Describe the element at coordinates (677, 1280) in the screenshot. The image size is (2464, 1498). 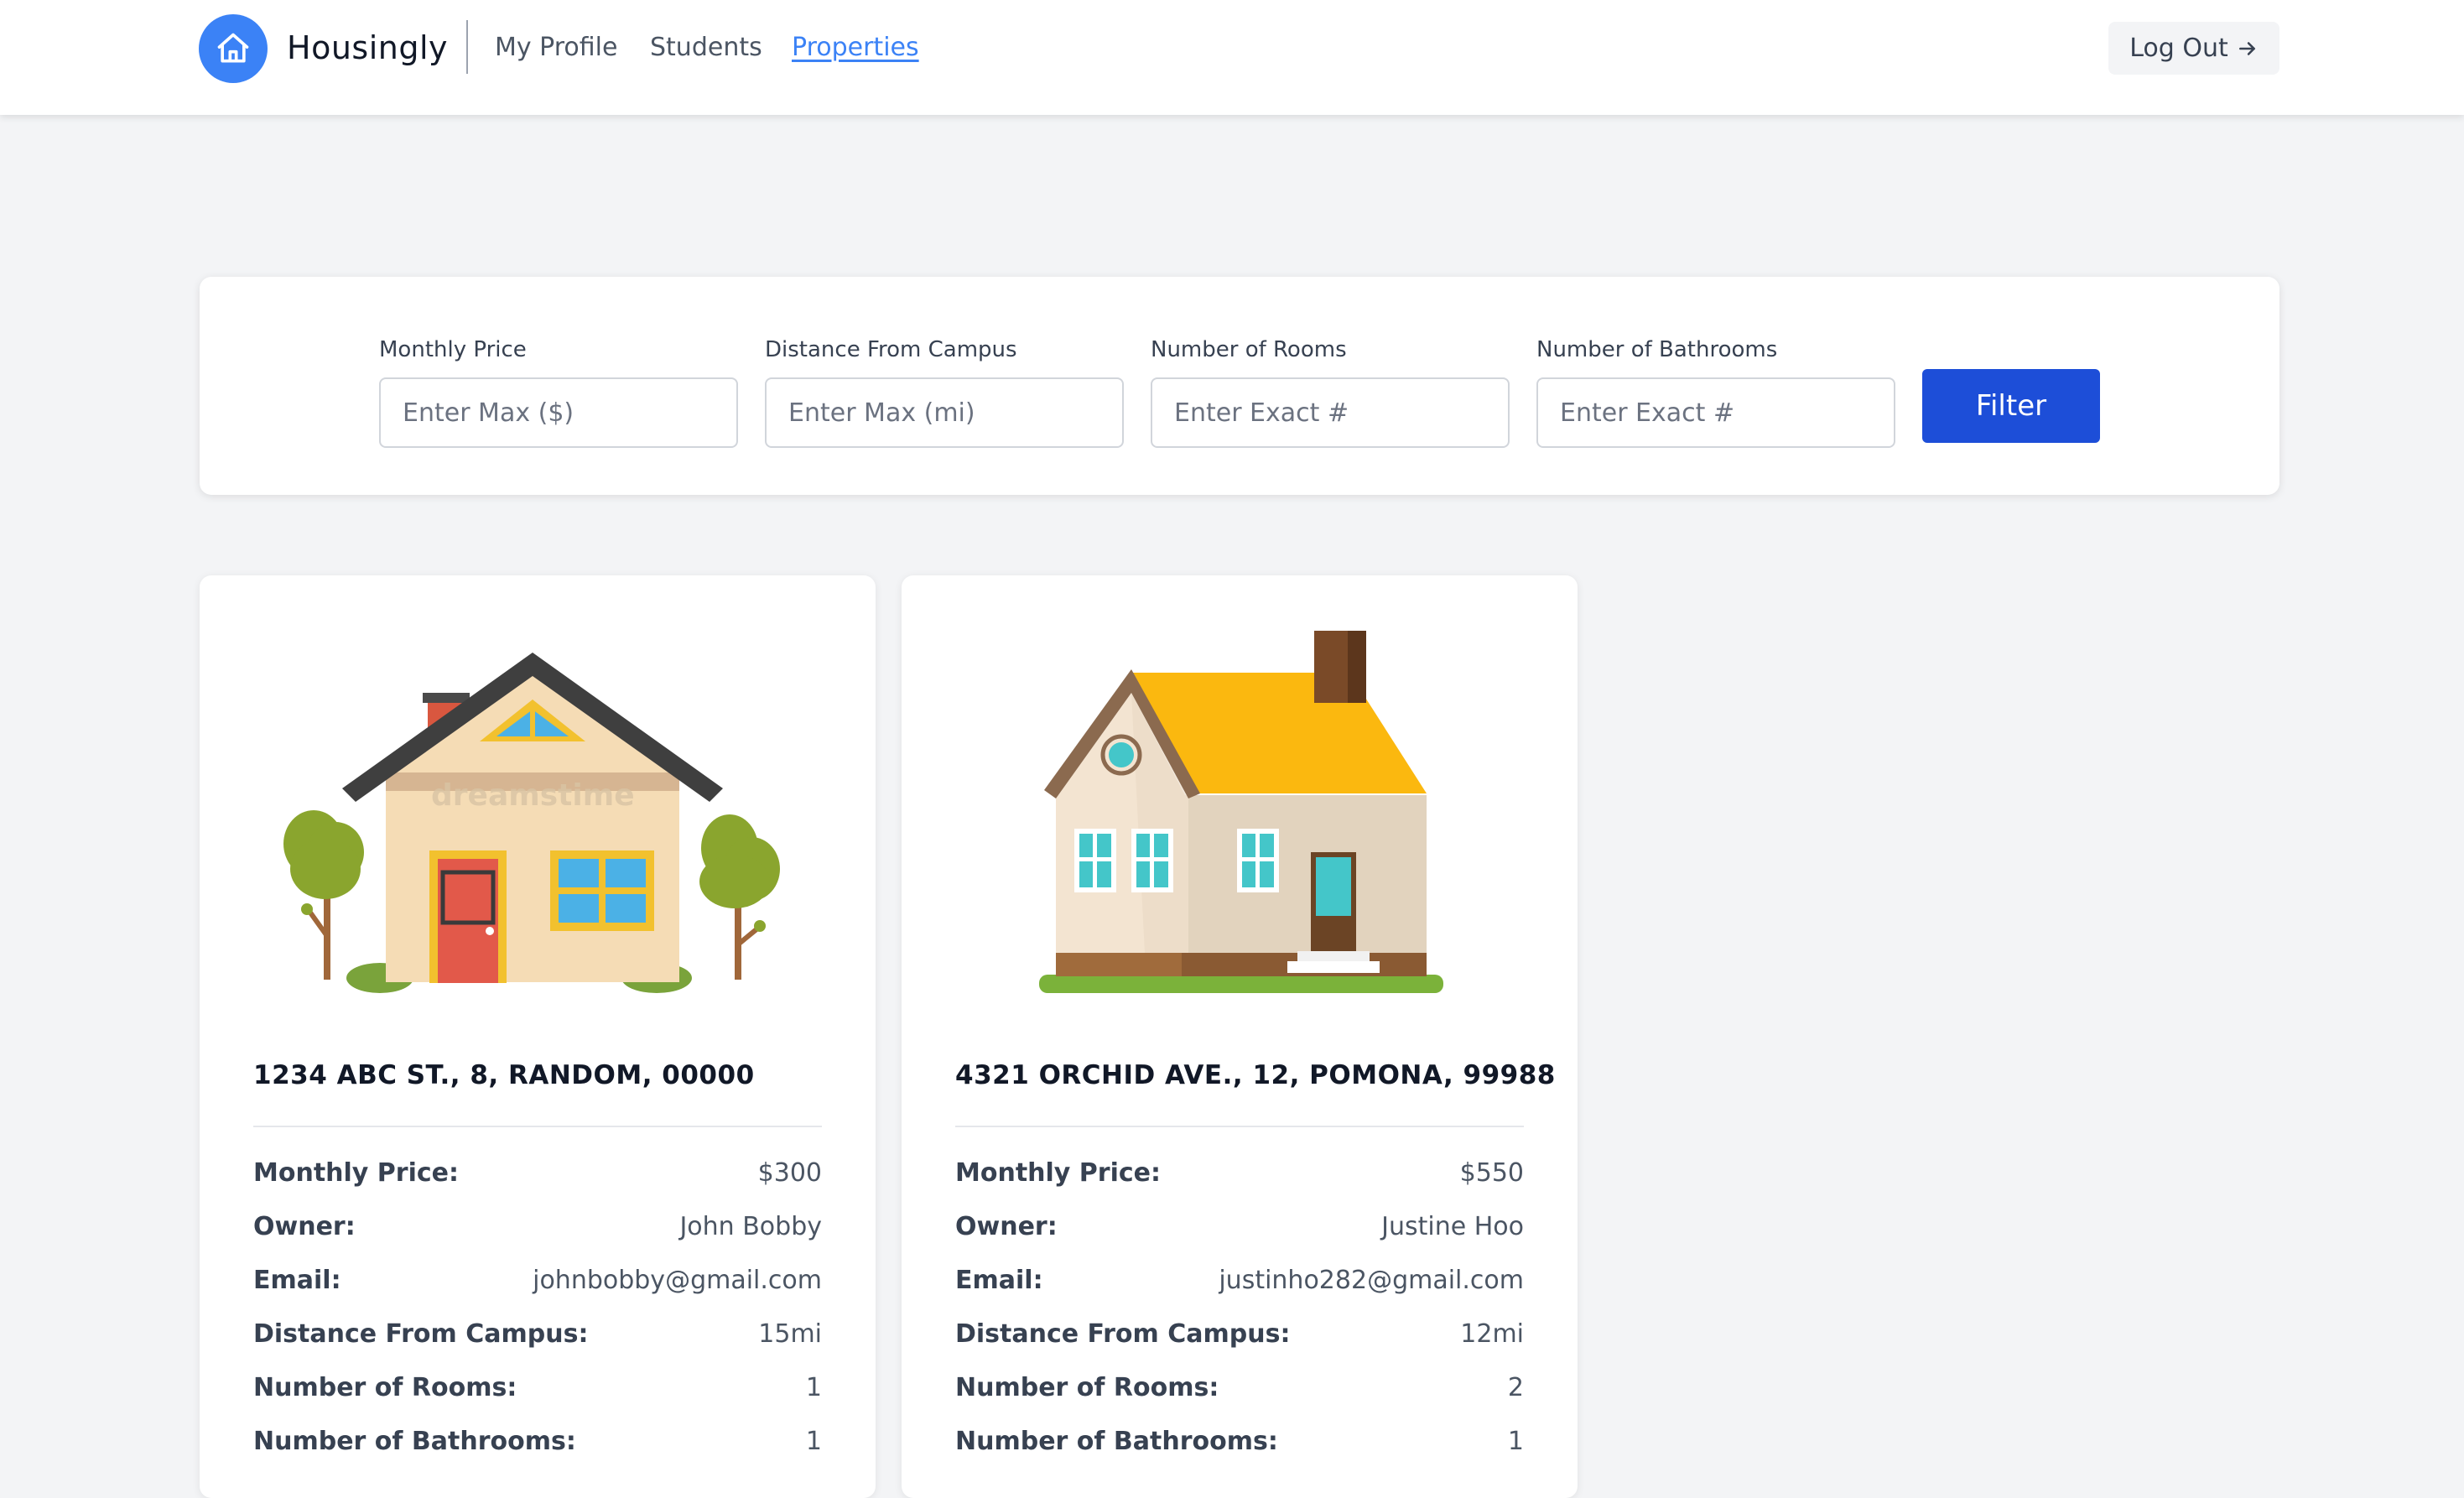
I see `email-value: johnbobby@gmail.com` at that location.